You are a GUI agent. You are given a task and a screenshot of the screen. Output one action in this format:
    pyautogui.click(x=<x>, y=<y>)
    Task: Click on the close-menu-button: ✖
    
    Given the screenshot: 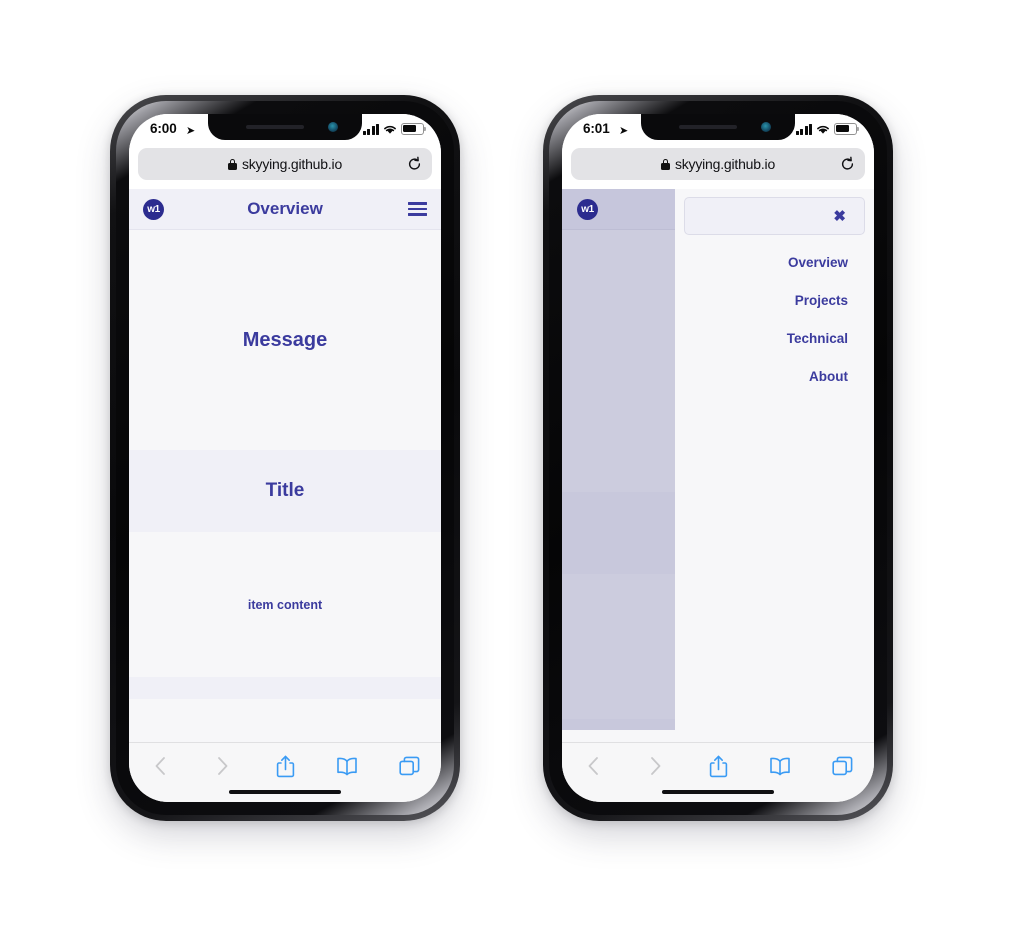 What is the action you would take?
    pyautogui.click(x=774, y=216)
    